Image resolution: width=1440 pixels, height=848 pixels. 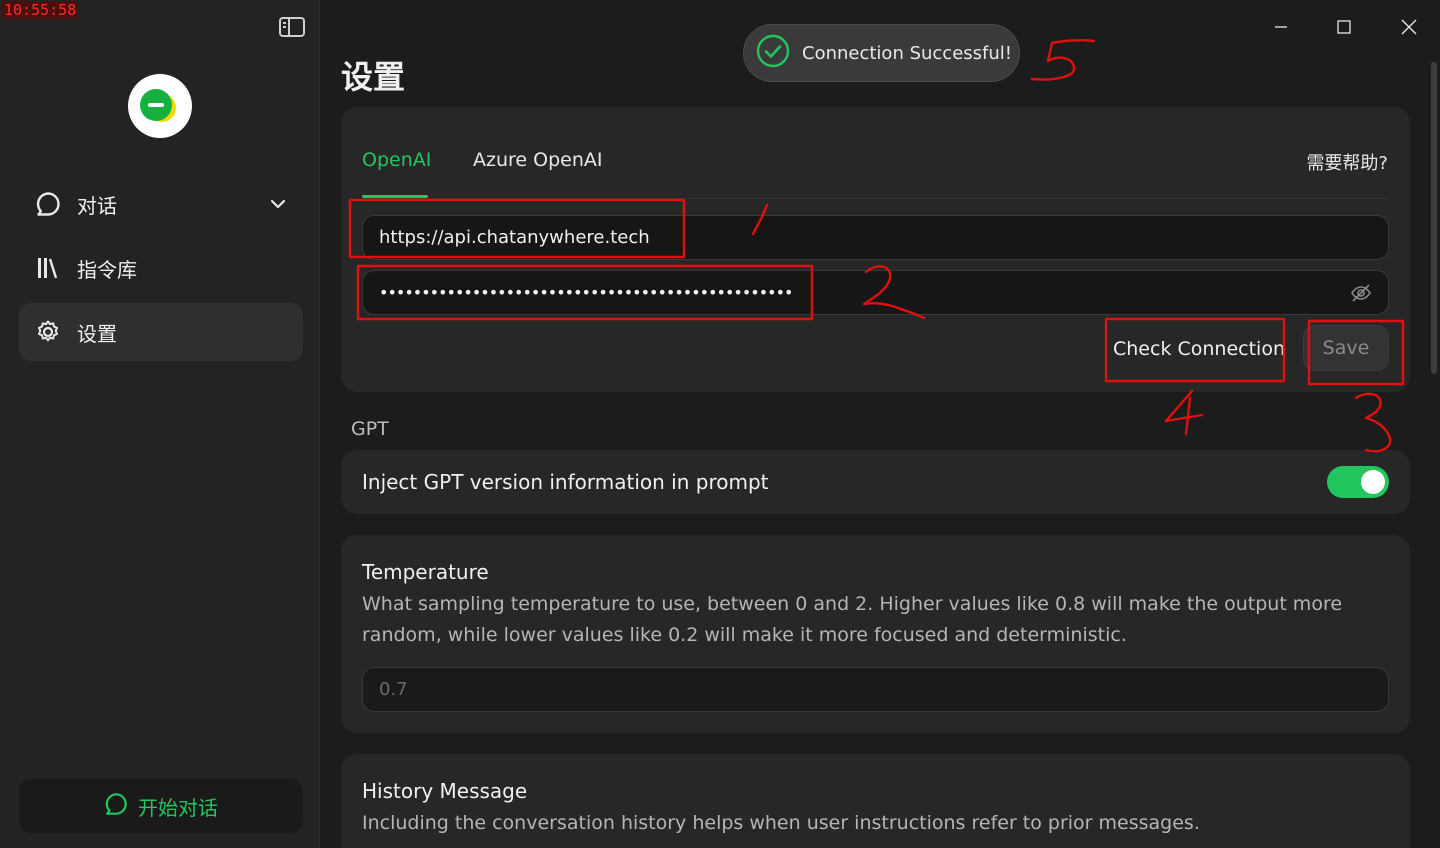 What do you see at coordinates (875, 482) in the screenshot?
I see `inject-version-card: Inject GPT version information in prompt` at bounding box center [875, 482].